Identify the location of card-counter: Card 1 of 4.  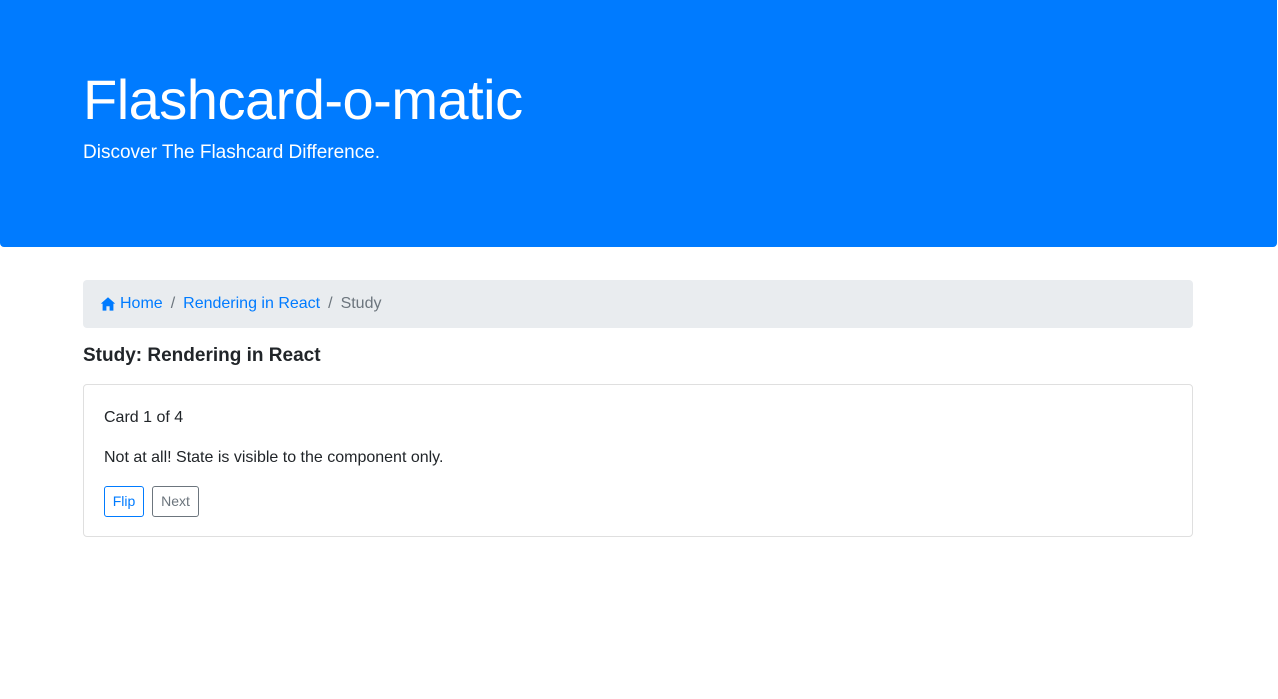
(144, 417).